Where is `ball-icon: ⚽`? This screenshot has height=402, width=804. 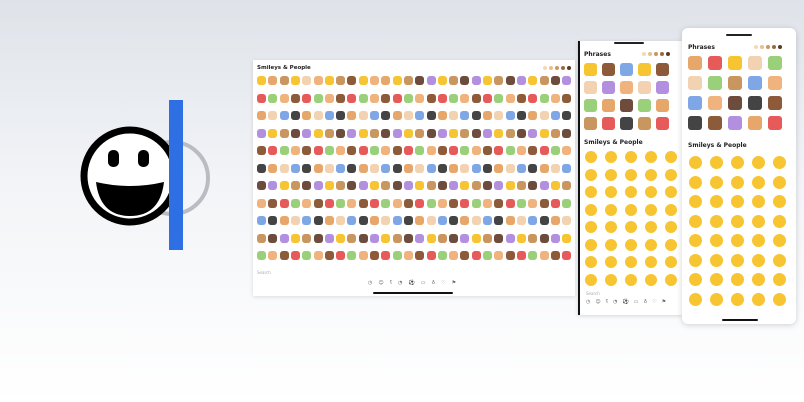 ball-icon: ⚽ is located at coordinates (626, 302).